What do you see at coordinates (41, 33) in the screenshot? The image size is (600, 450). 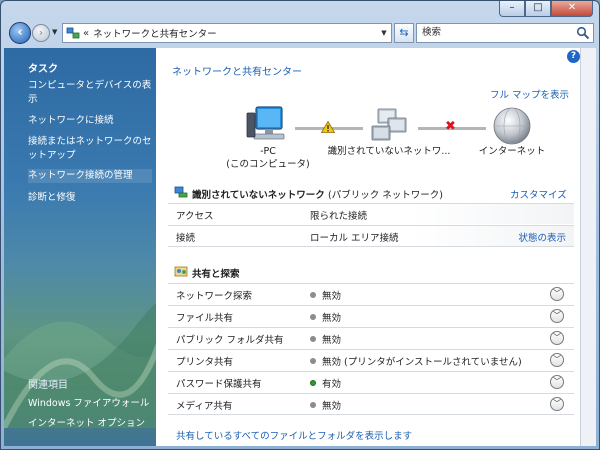 I see `forward-button: ›` at bounding box center [41, 33].